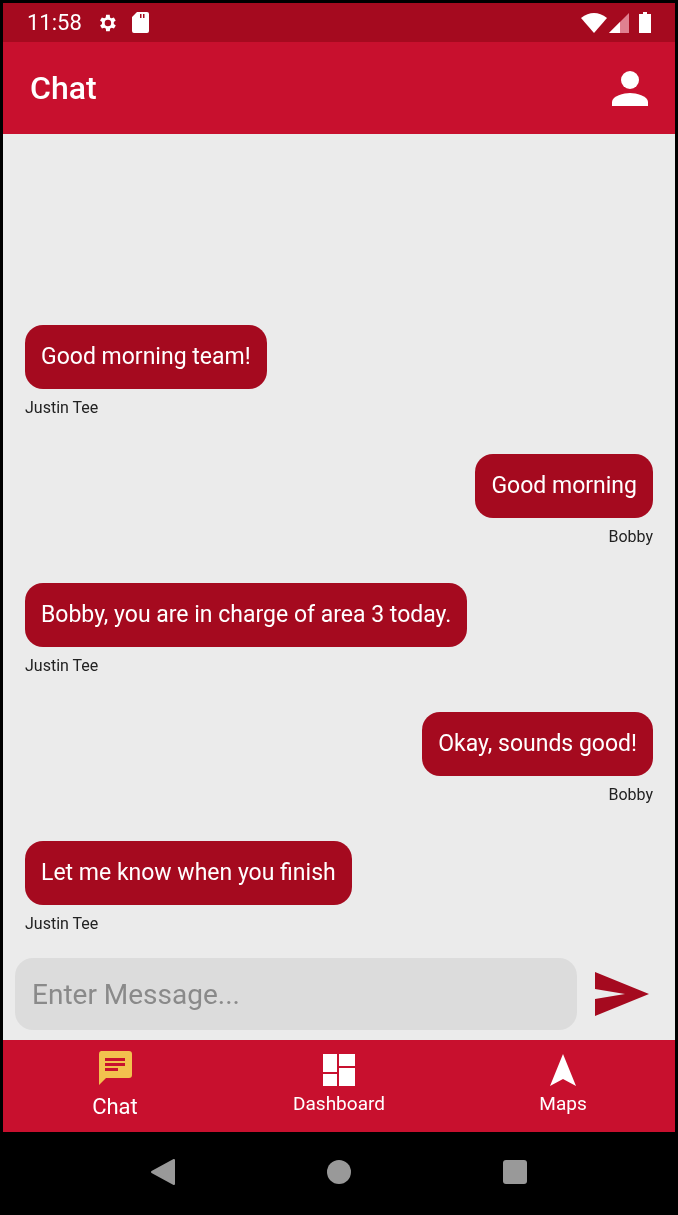 Image resolution: width=678 pixels, height=1215 pixels. I want to click on nav-tab: Dashboard, so click(339, 1086).